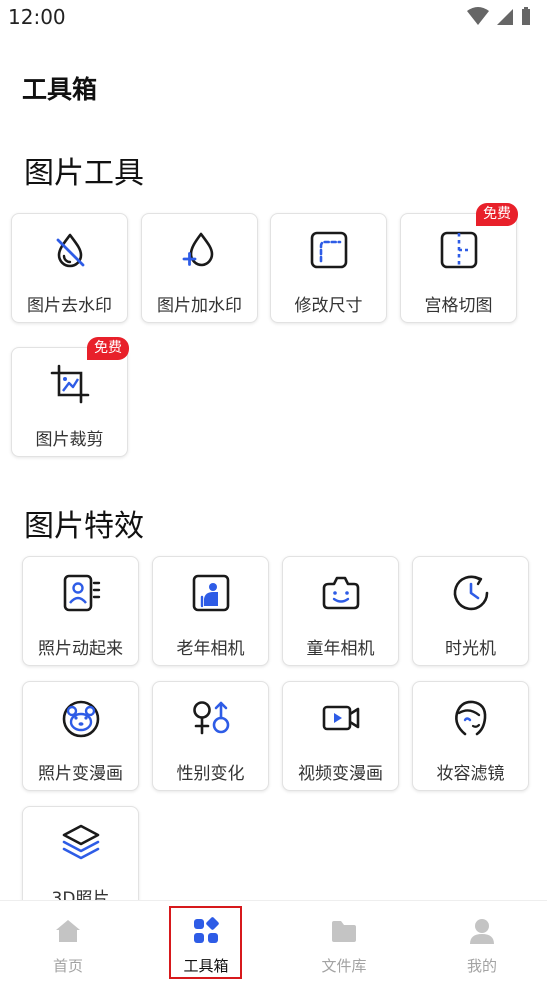 The width and height of the screenshot is (547, 981). Describe the element at coordinates (80, 894) in the screenshot. I see `tool-label: 3D照片` at that location.